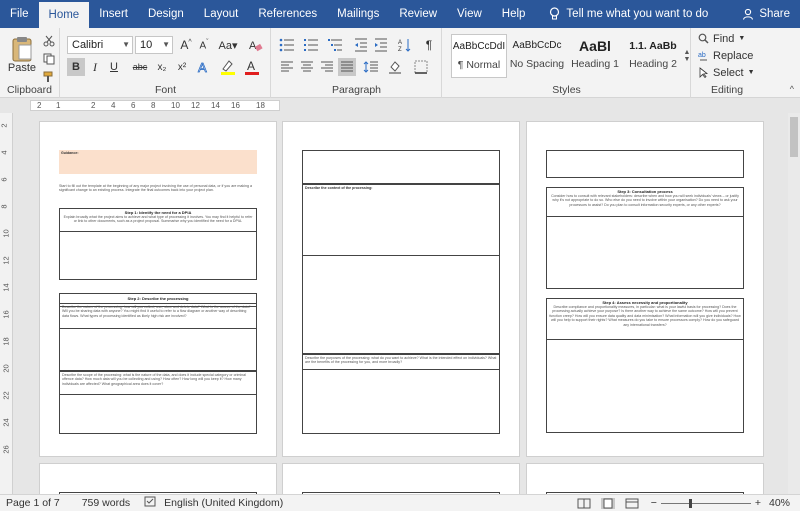 The width and height of the screenshot is (800, 511). Describe the element at coordinates (33, 503) in the screenshot. I see `page-count: Page 1 of 7` at that location.